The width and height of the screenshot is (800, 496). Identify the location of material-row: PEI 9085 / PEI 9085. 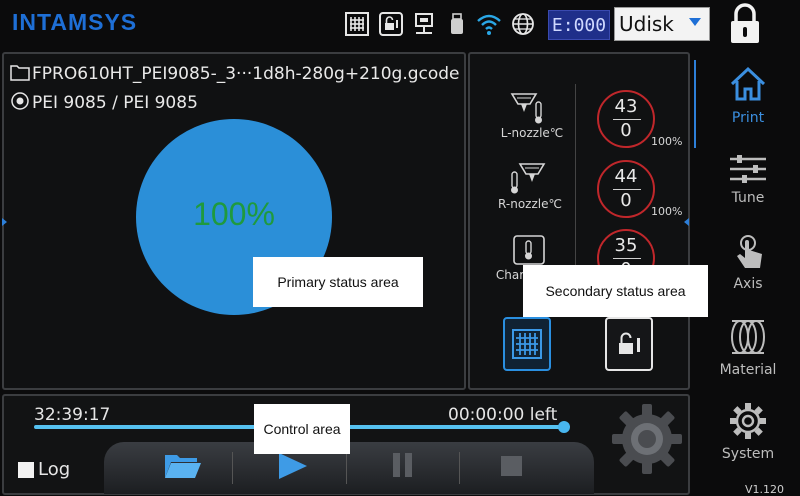
(104, 103).